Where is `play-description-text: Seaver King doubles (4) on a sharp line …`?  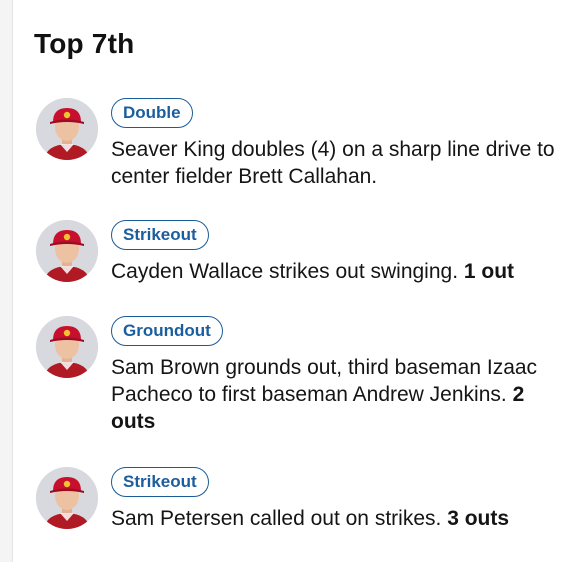 play-description-text: Seaver King doubles (4) on a sharp line … is located at coordinates (333, 163).